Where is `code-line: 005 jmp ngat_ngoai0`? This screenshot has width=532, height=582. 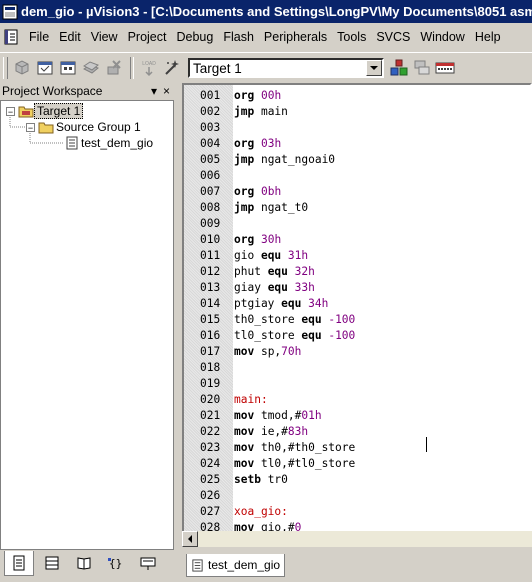
code-line: 005 jmp ngat_ngoai0 is located at coordinates (269, 160).